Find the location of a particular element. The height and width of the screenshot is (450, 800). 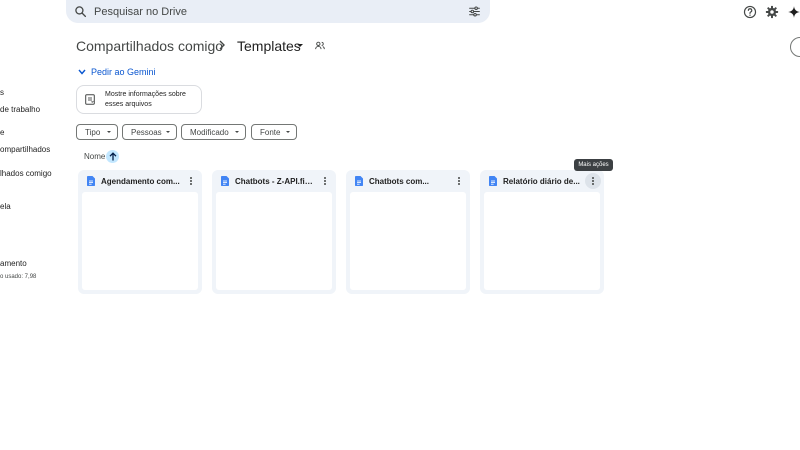

filter-type-chip: Tipo is located at coordinates (97, 132).